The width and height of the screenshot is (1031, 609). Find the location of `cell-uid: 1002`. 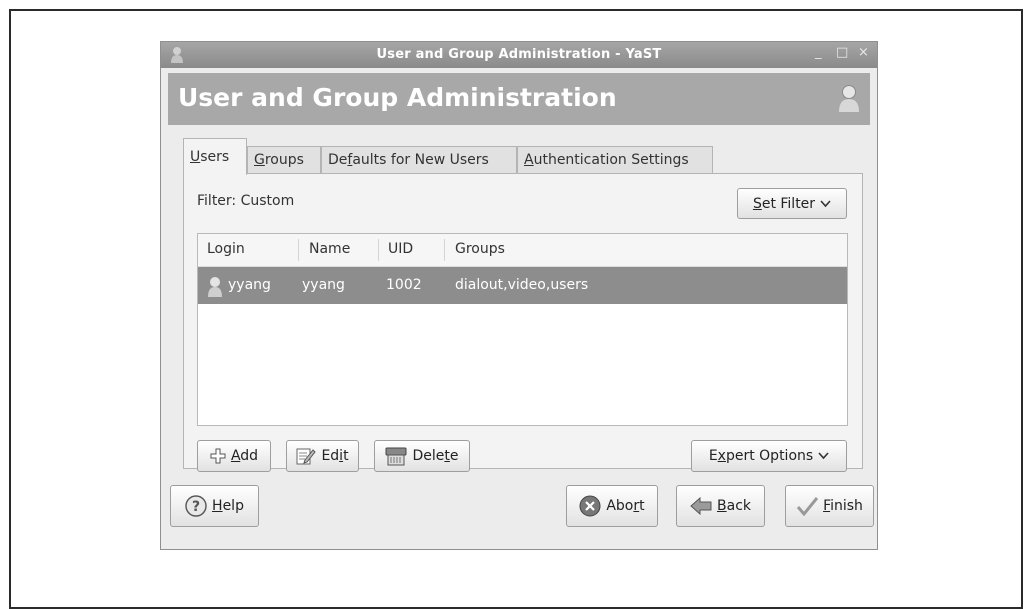

cell-uid: 1002 is located at coordinates (404, 285).